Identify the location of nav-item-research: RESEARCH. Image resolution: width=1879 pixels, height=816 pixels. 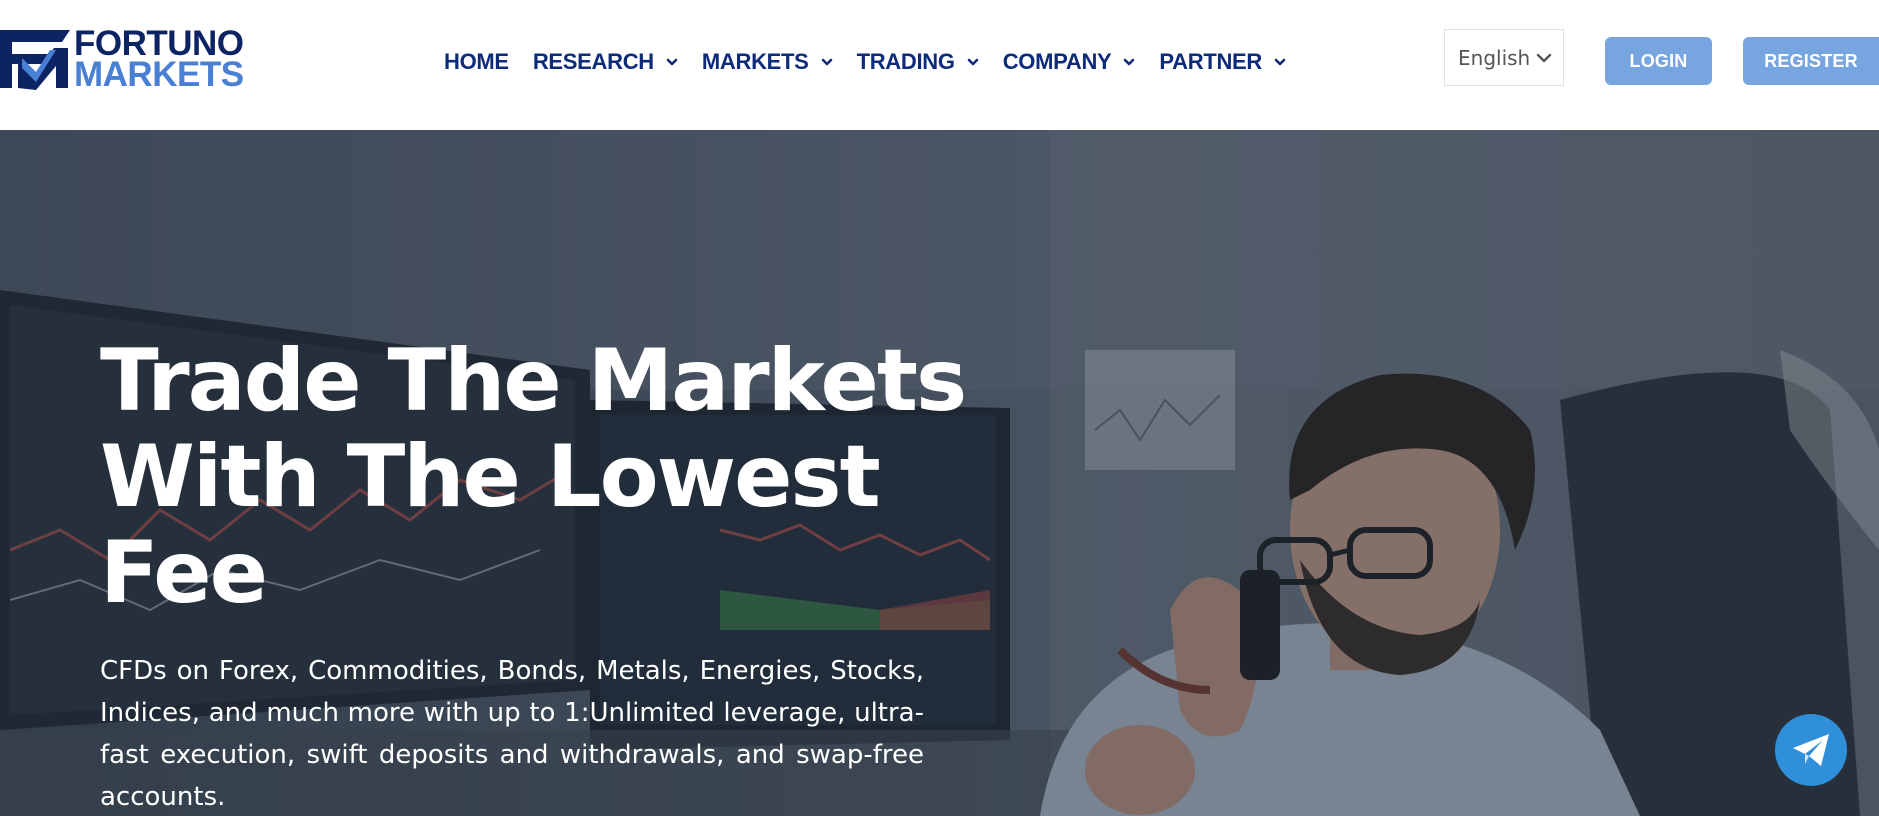
(605, 62).